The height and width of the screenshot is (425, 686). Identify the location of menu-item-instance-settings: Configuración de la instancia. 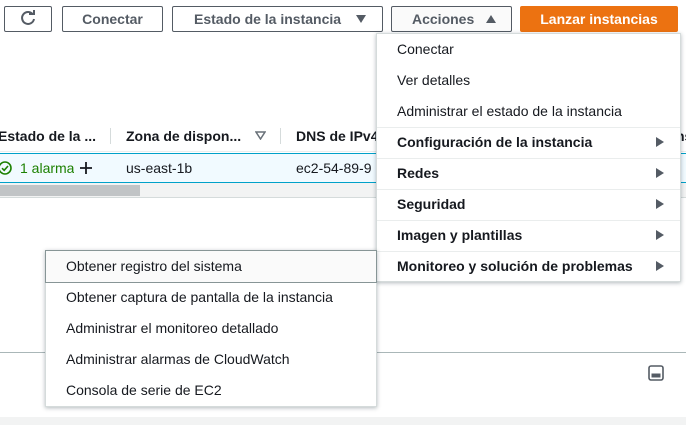
(528, 142).